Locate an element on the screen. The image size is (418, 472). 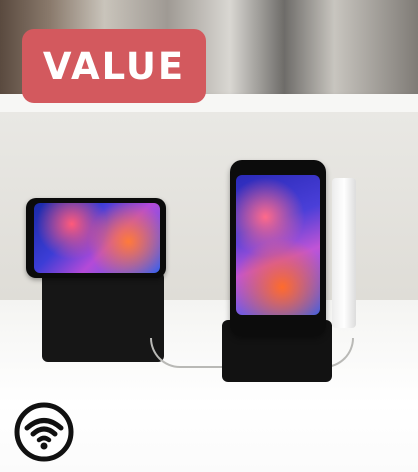
value-badge: VALUE is located at coordinates (114, 66).